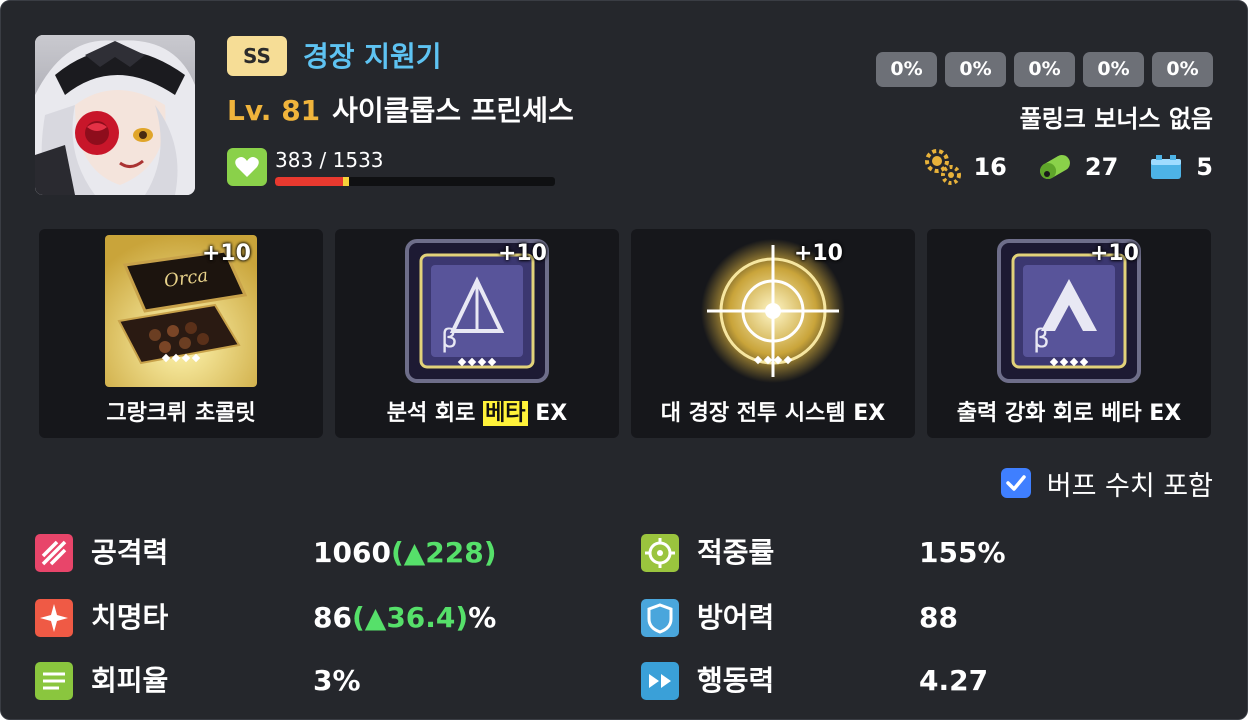  What do you see at coordinates (54, 681) in the screenshot?
I see `evasion-icon` at bounding box center [54, 681].